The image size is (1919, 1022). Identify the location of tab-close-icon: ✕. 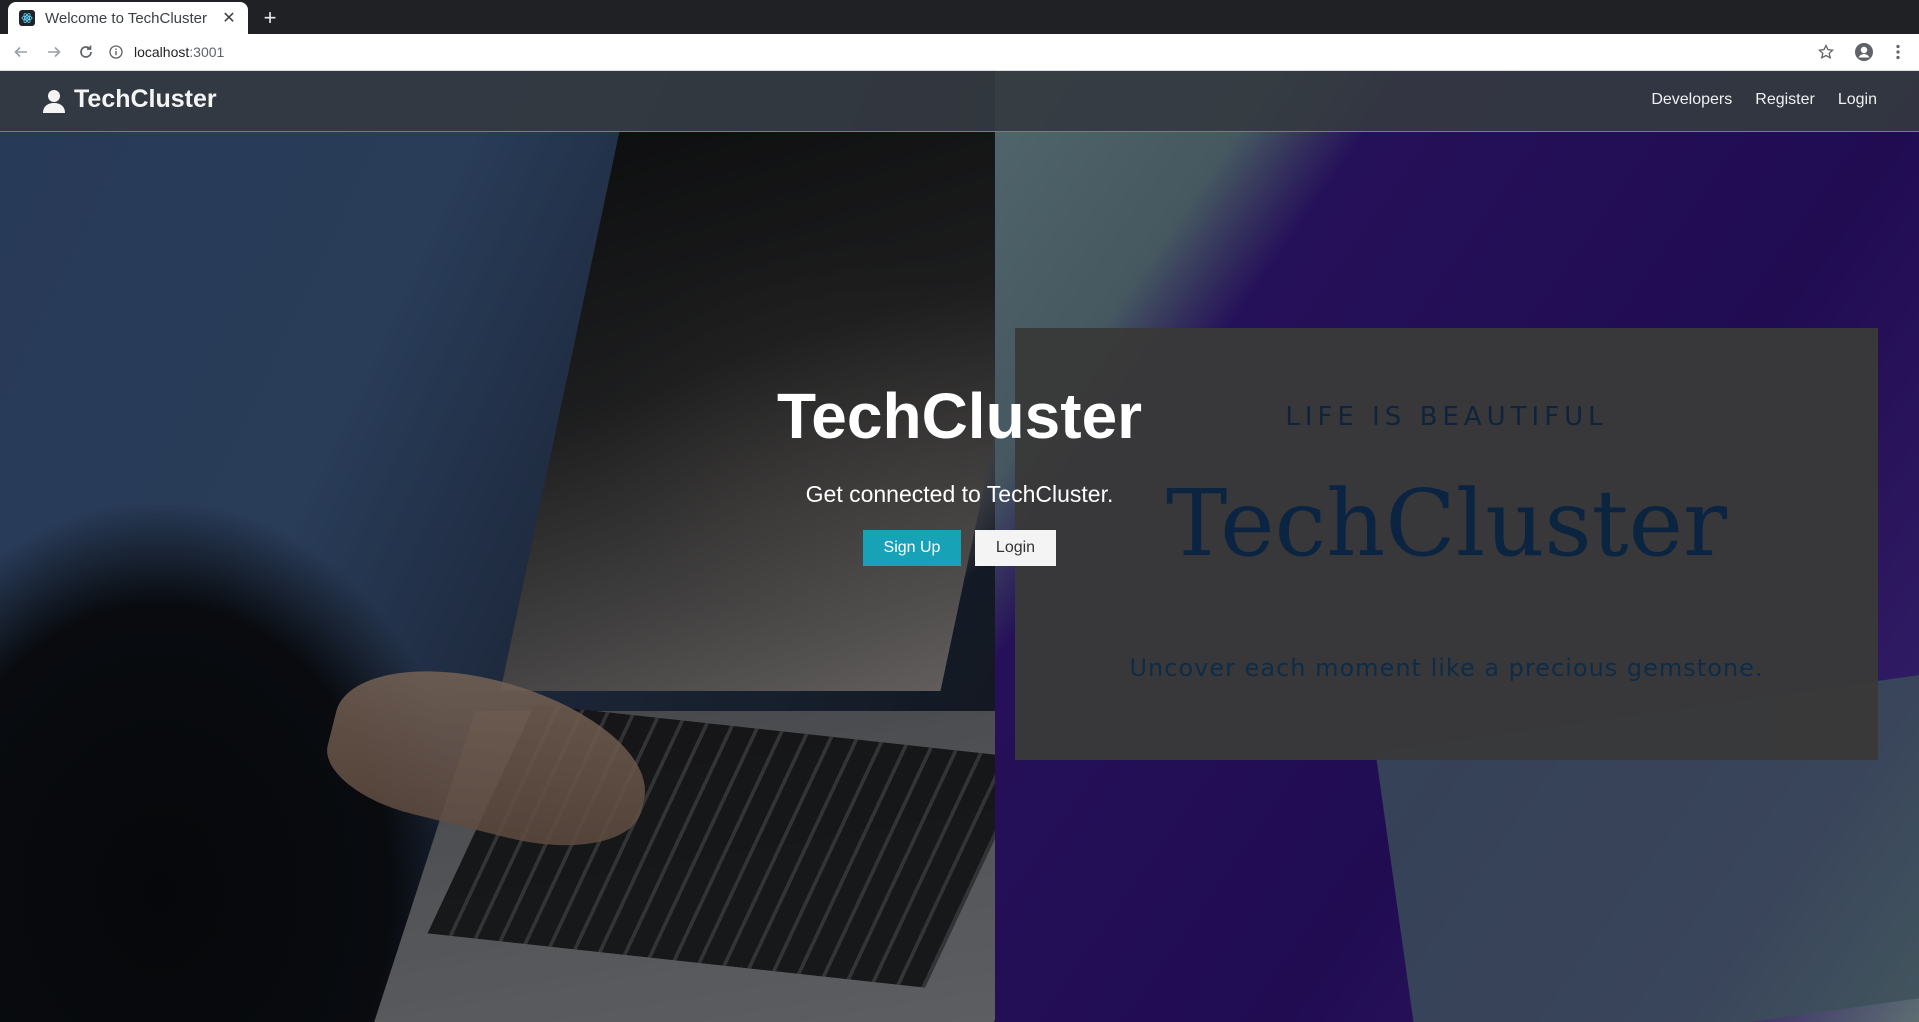
(229, 18).